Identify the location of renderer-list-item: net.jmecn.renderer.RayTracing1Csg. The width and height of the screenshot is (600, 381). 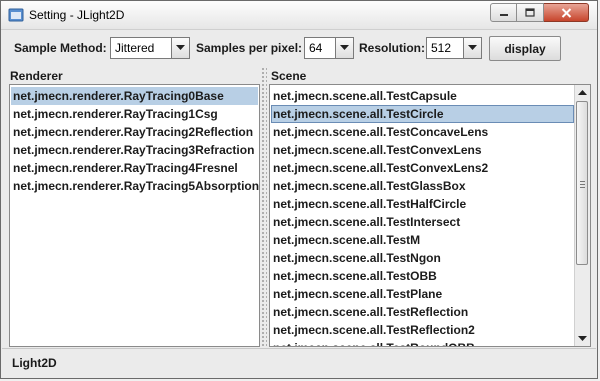
(134, 114).